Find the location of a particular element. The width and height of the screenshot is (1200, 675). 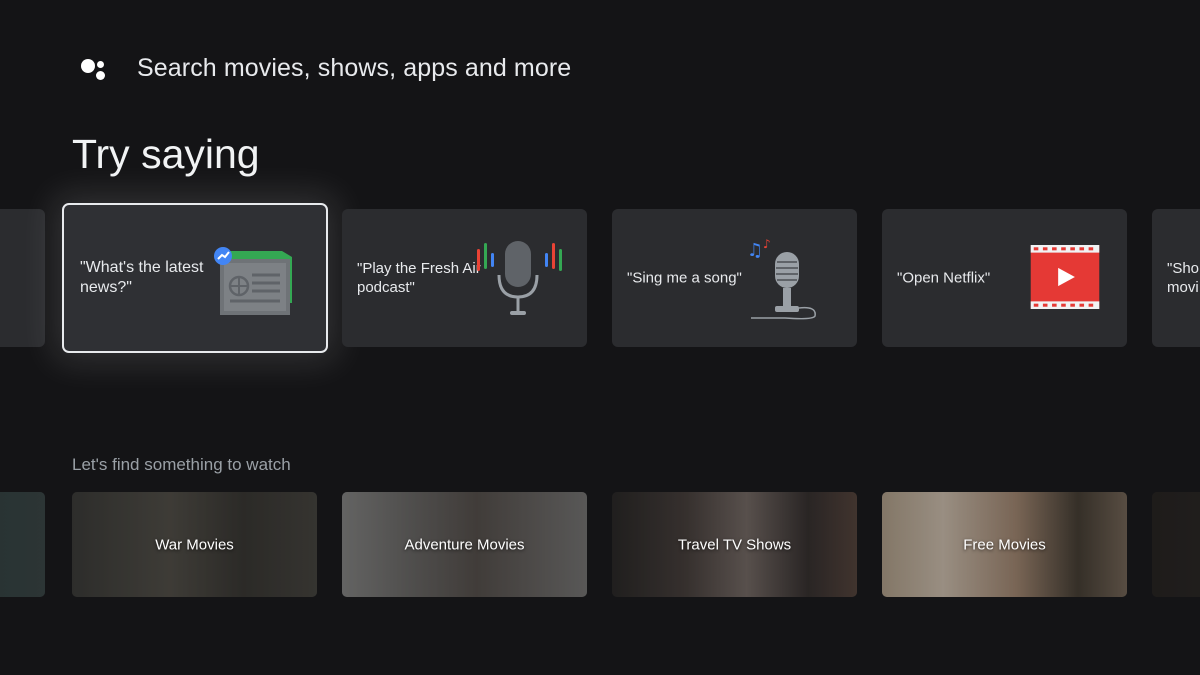

find-something-heading: Let's find something to watch is located at coordinates (181, 464).